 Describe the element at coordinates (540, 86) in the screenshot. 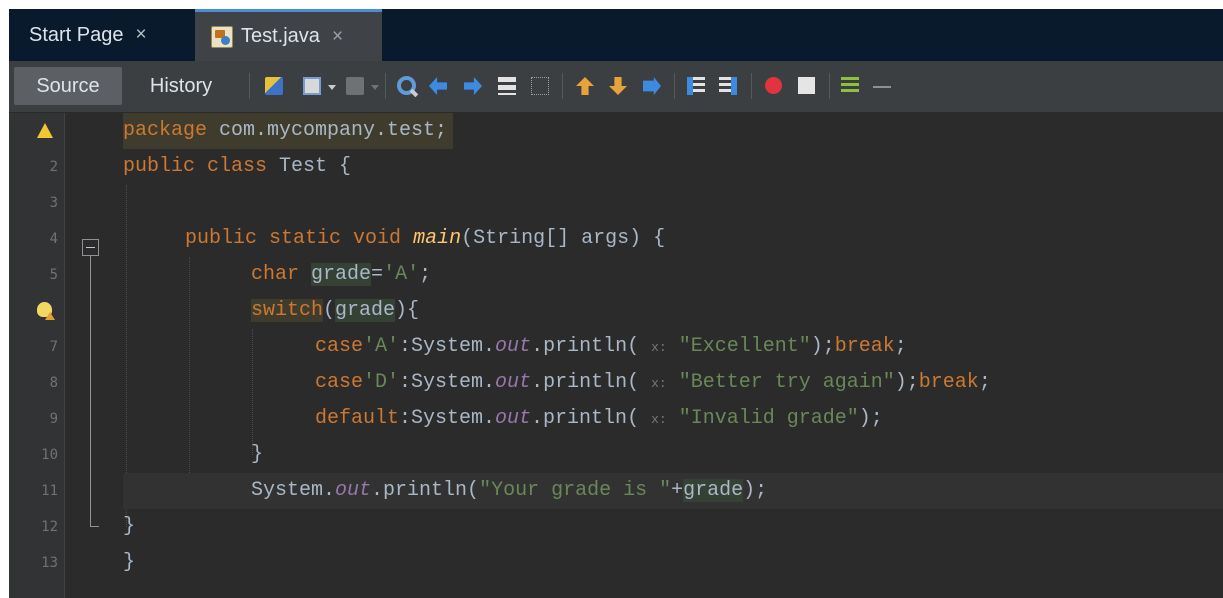

I see `toggle-rectangular-selection-icon` at that location.